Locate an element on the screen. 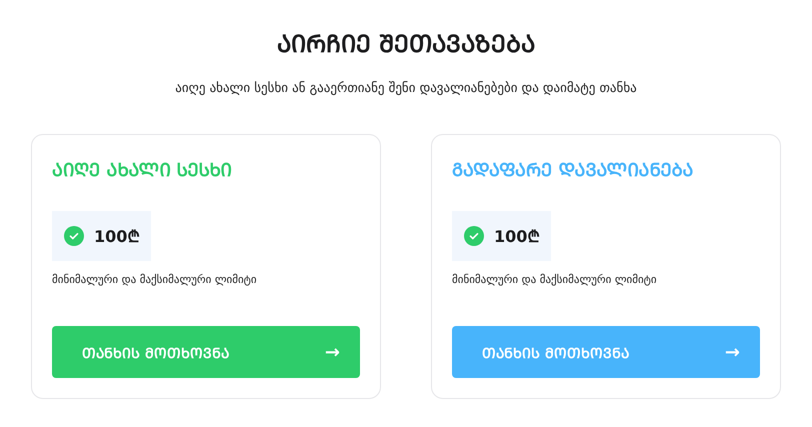 Image resolution: width=812 pixels, height=427 pixels. offer-title: ᲐᲘᲦᲔ ᲐᲮᲐᲚᲘ ᲡᲔᲡᲮᲘ is located at coordinates (142, 170).